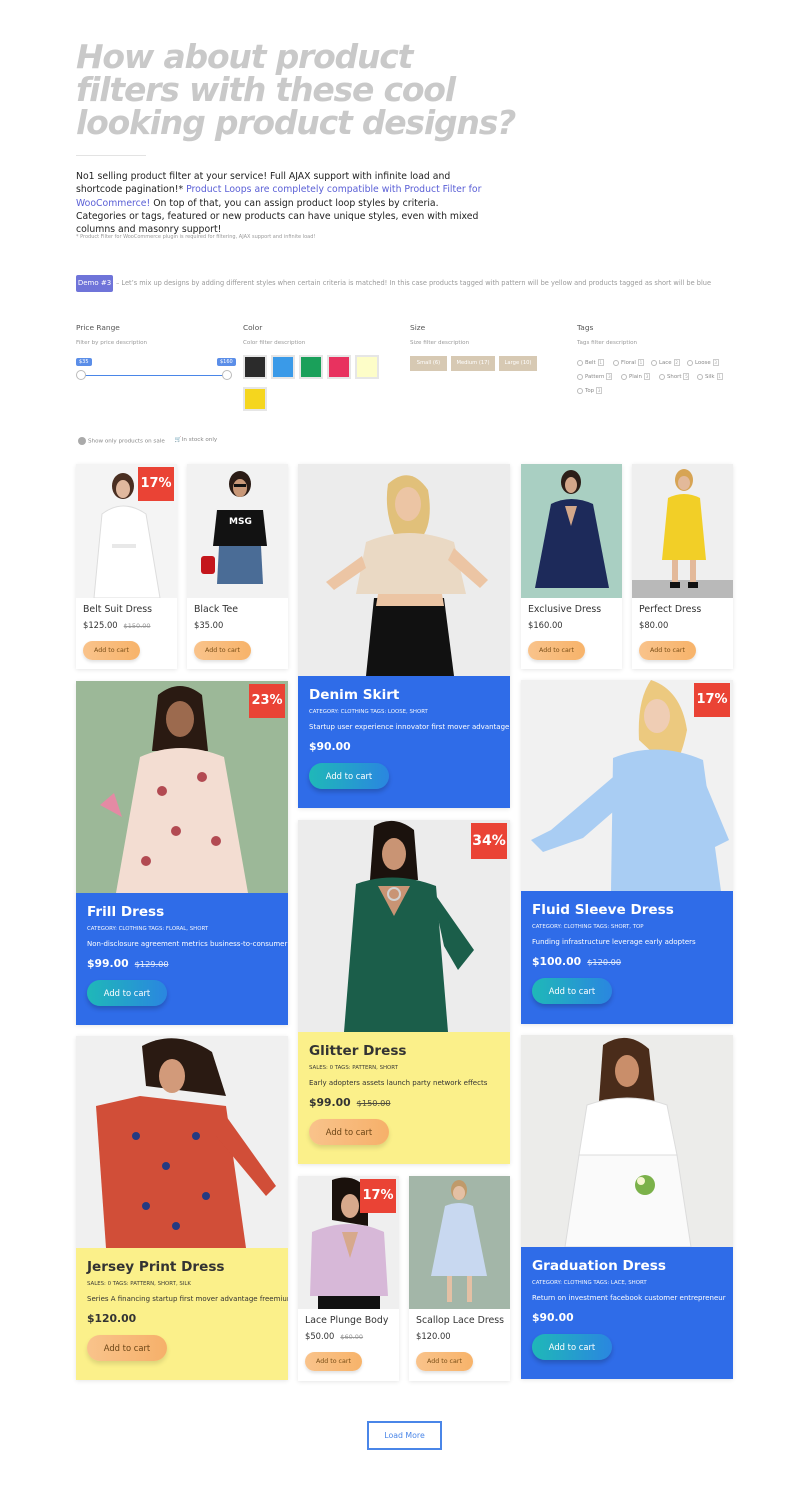 The height and width of the screenshot is (1500, 809). I want to click on price-max-label: $160, so click(226, 362).